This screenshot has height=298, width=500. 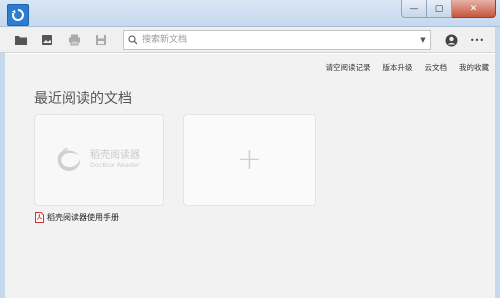 What do you see at coordinates (477, 40) in the screenshot?
I see `more-menu-icon: •••` at bounding box center [477, 40].